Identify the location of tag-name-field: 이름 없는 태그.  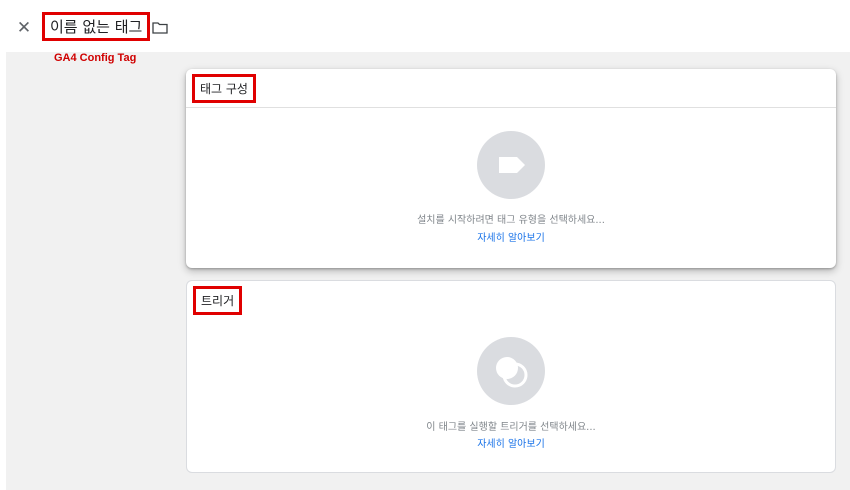
(96, 26).